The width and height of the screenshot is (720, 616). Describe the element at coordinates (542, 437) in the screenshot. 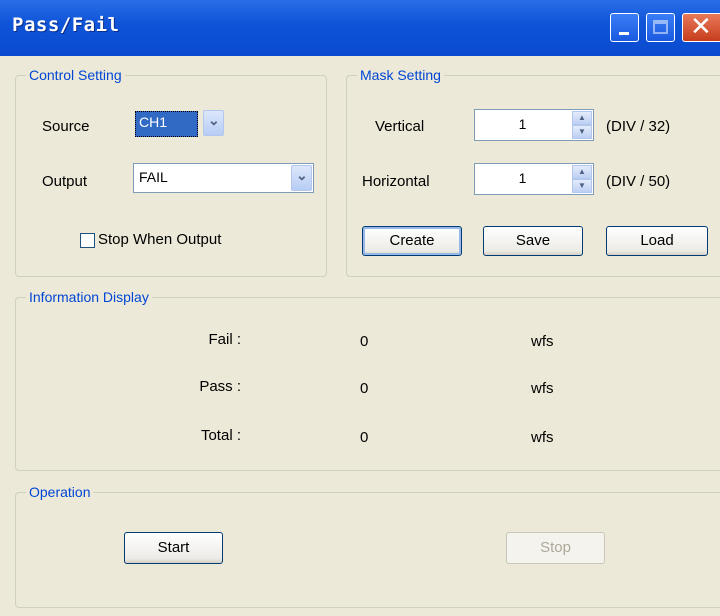

I see `total-unit: wfs` at that location.